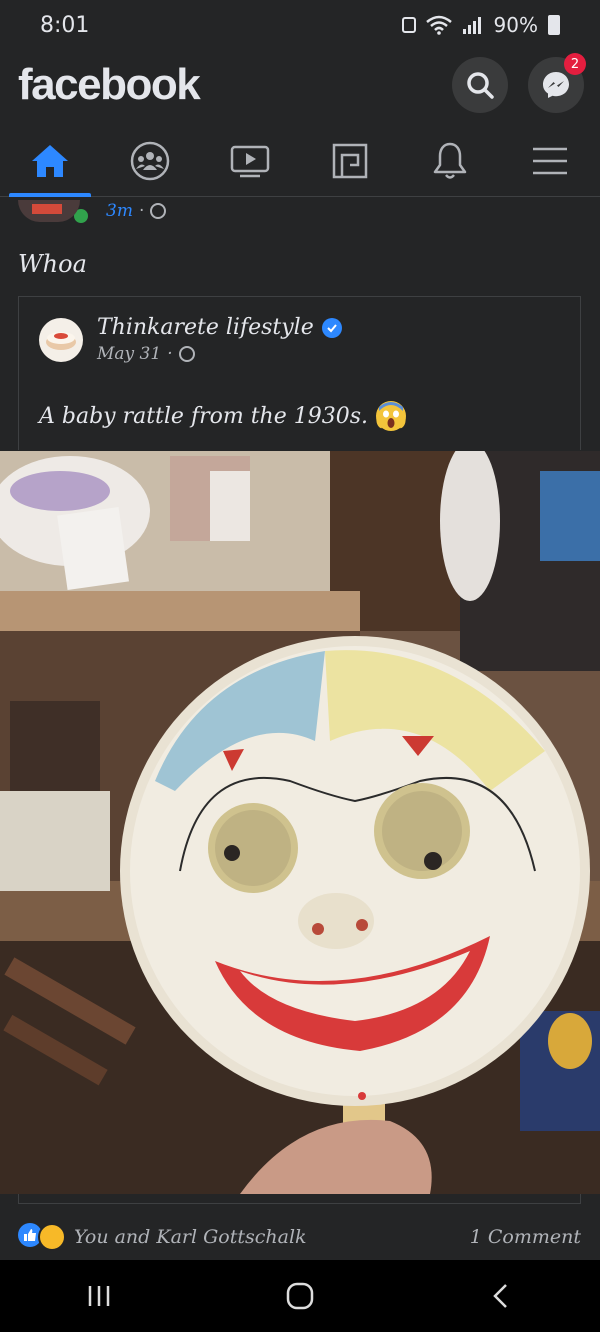 The height and width of the screenshot is (1332, 600). Describe the element at coordinates (300, 25) in the screenshot. I see `status-bar: 8:01 90%` at that location.